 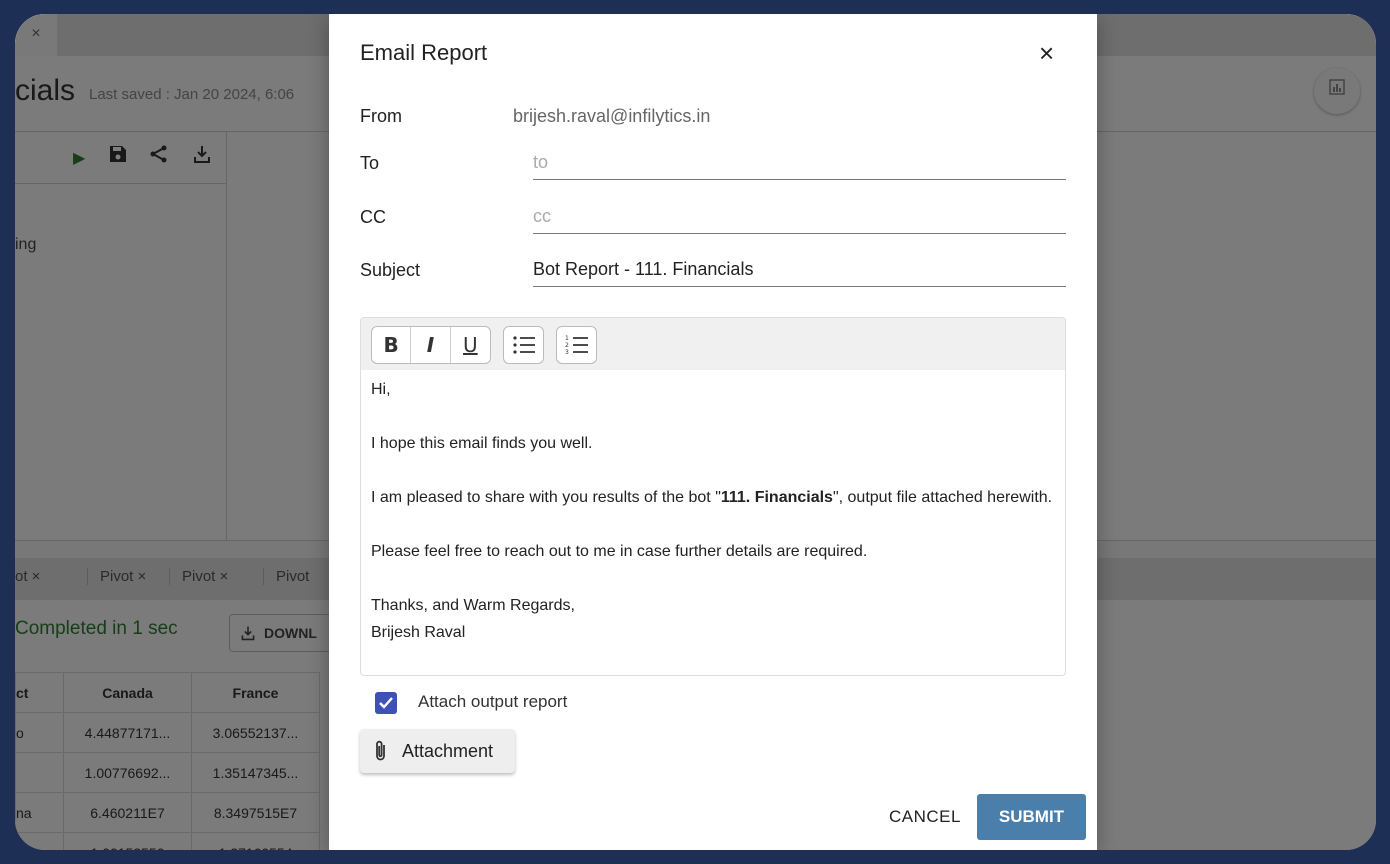 I want to click on cc-label: CC, so click(x=373, y=217).